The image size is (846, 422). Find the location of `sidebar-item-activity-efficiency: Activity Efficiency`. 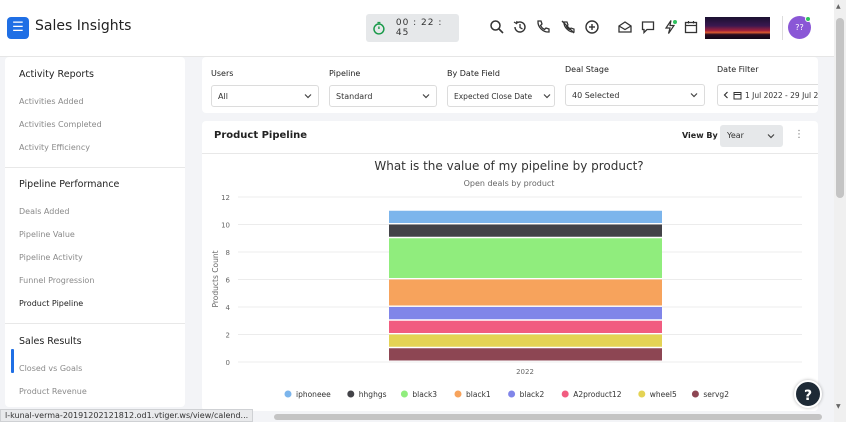

sidebar-item-activity-efficiency: Activity Efficiency is located at coordinates (54, 147).